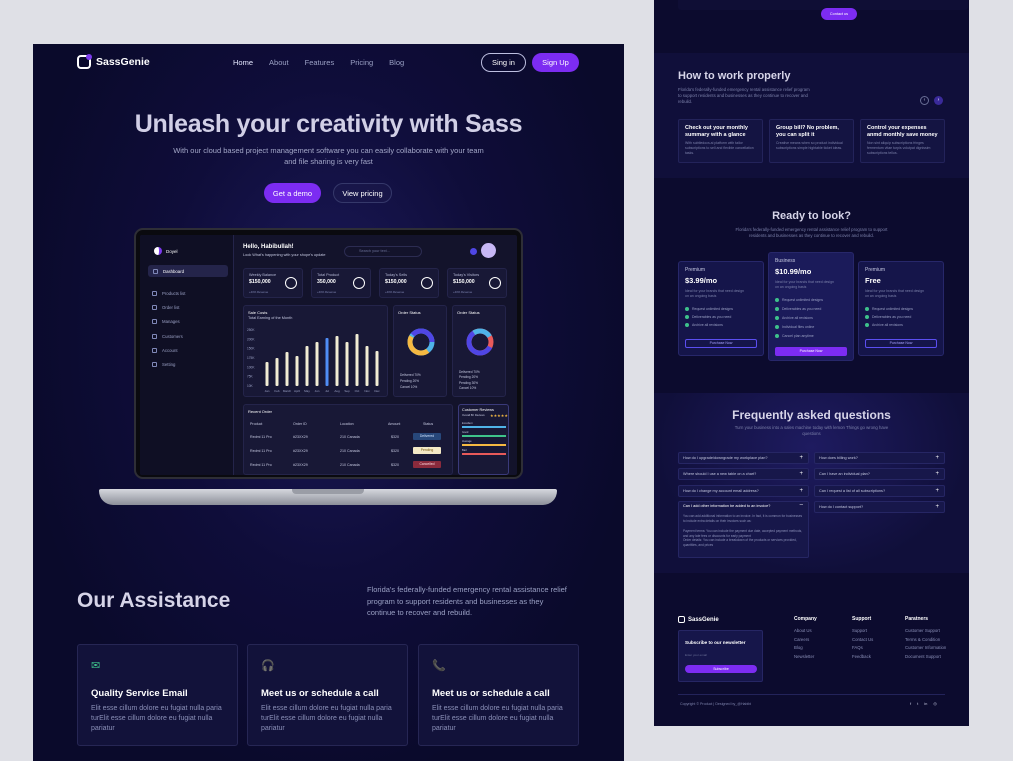  What do you see at coordinates (468, 387) in the screenshot?
I see `legend-item: Cancel 10%` at bounding box center [468, 387].